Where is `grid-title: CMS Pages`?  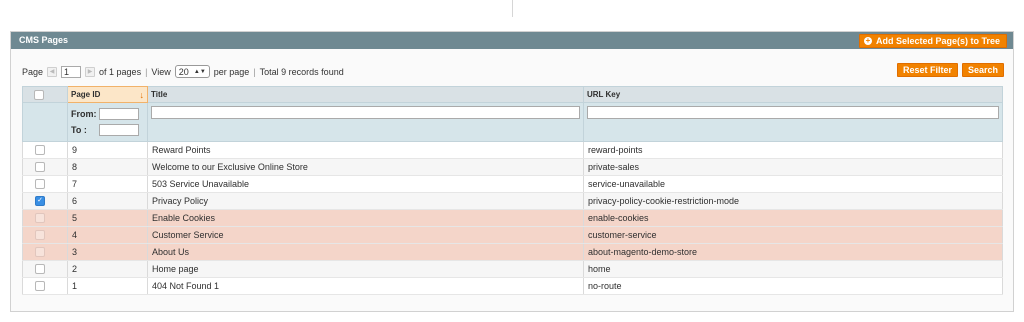 grid-title: CMS Pages is located at coordinates (44, 40).